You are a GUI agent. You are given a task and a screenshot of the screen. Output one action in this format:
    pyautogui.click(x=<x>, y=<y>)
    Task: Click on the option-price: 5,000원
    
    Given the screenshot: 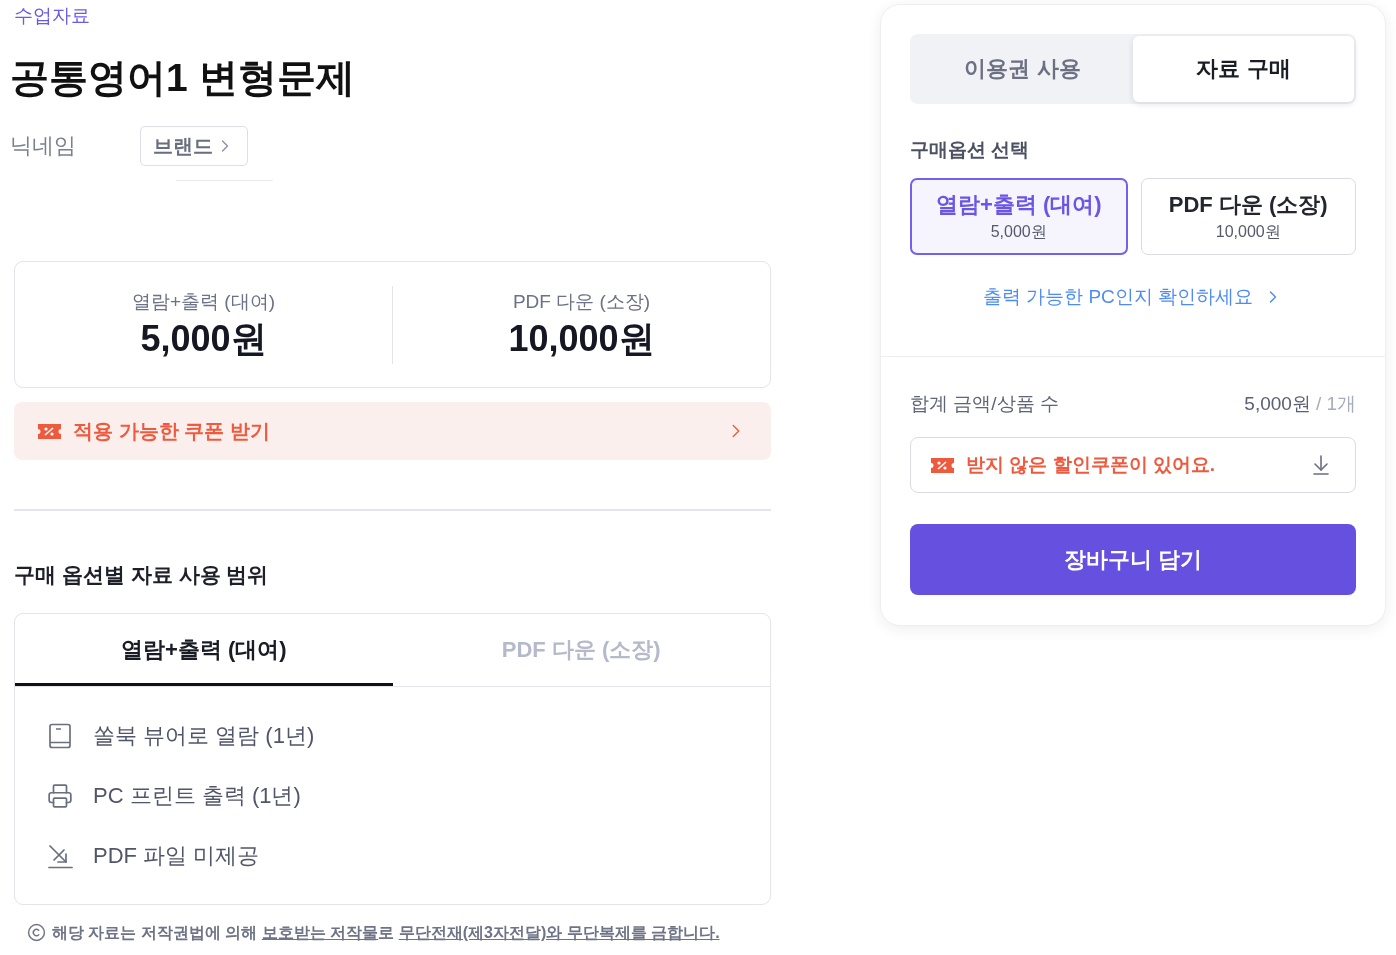 What is the action you would take?
    pyautogui.click(x=1018, y=232)
    